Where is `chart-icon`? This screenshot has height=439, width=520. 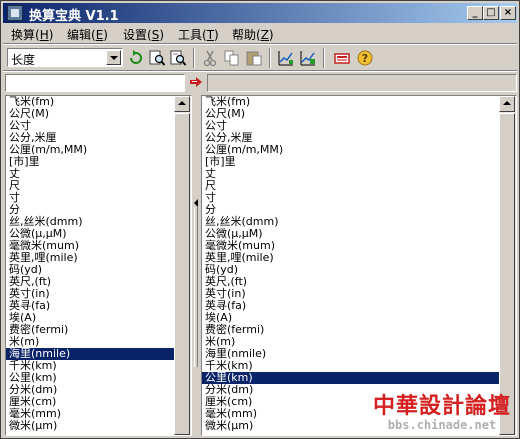
chart-icon is located at coordinates (286, 58).